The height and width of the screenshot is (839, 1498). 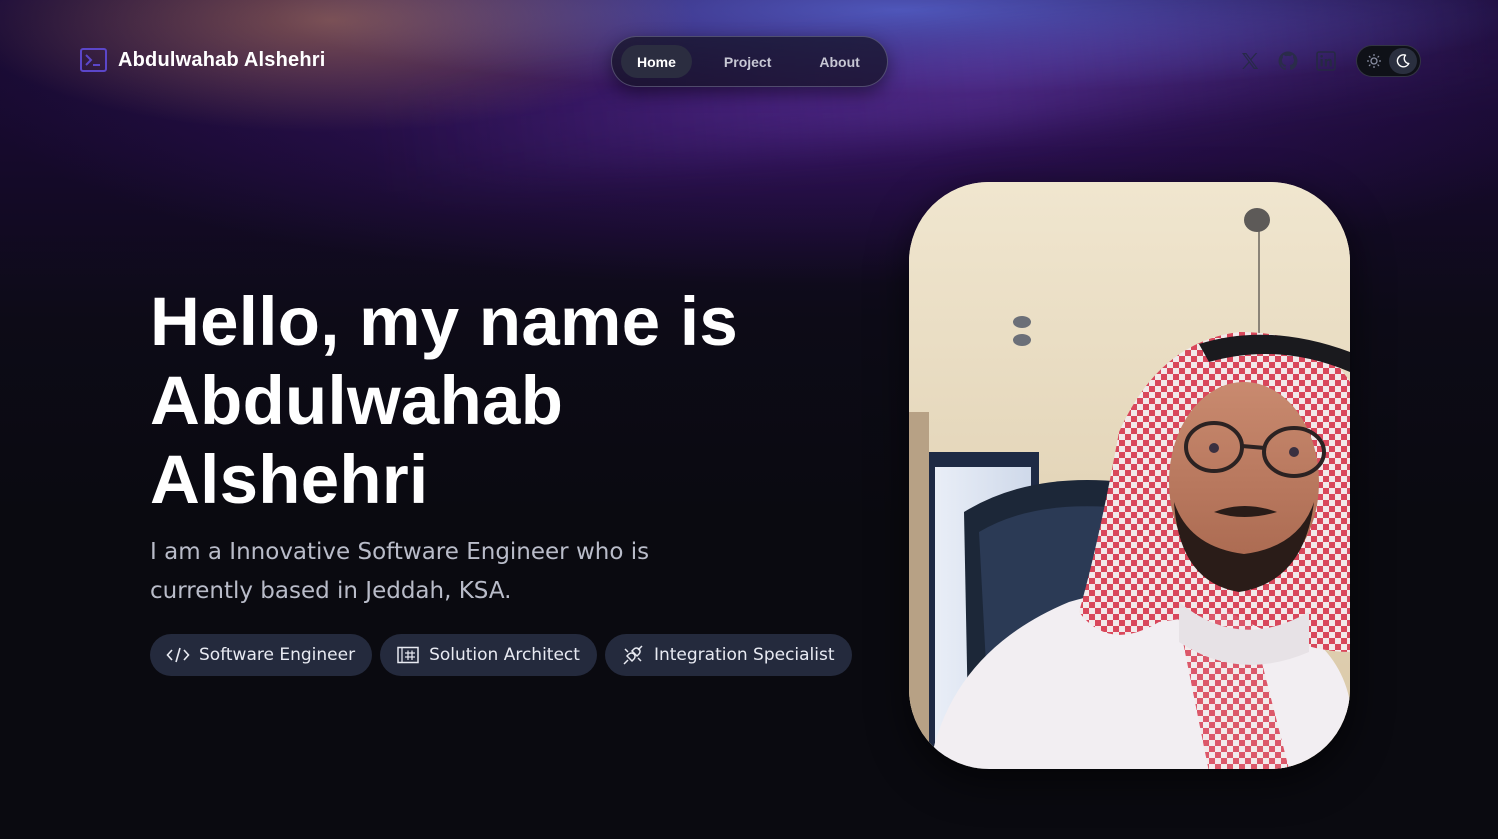 I want to click on nav-item-about: About, so click(x=839, y=61).